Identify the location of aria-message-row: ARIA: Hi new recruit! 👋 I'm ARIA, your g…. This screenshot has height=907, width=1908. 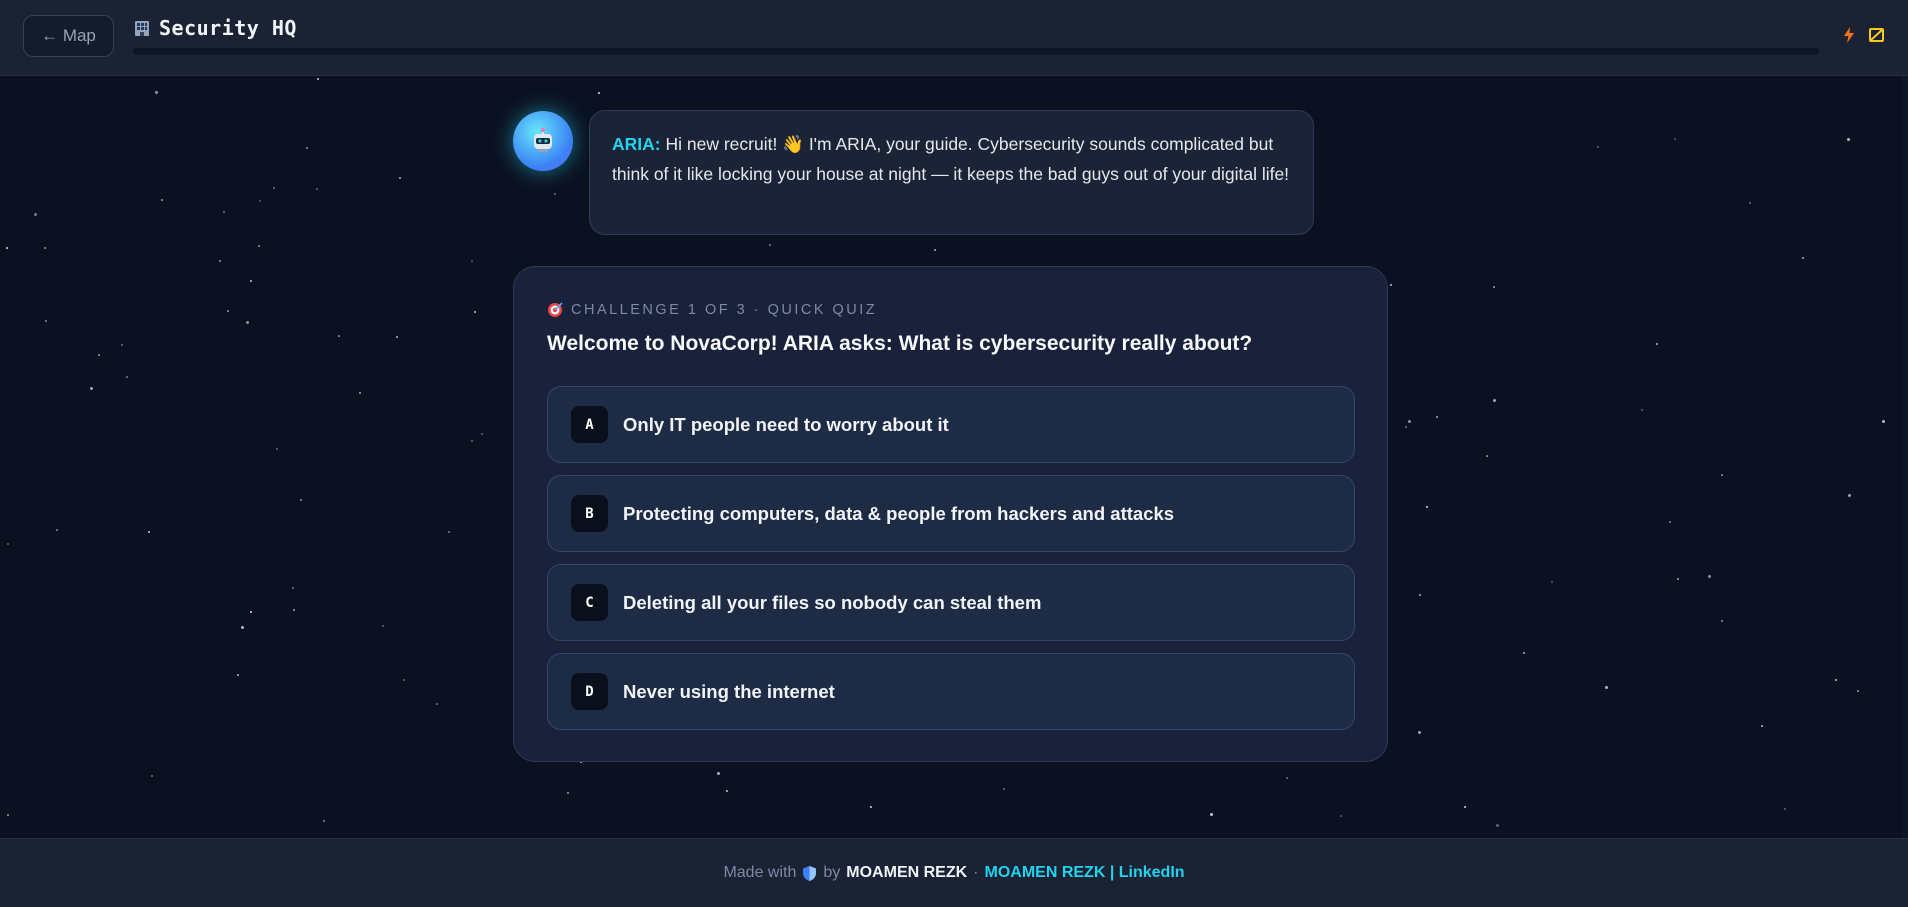
(913, 172).